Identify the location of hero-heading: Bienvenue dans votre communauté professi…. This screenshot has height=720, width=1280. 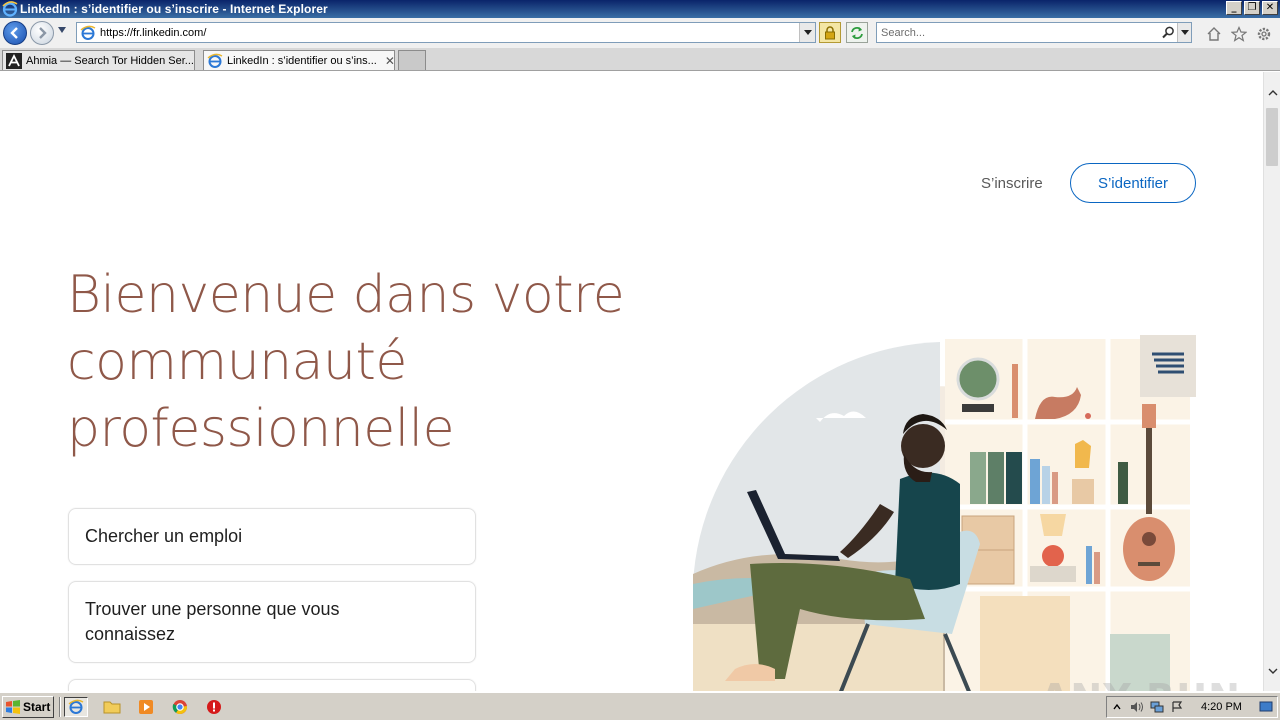
(347, 362).